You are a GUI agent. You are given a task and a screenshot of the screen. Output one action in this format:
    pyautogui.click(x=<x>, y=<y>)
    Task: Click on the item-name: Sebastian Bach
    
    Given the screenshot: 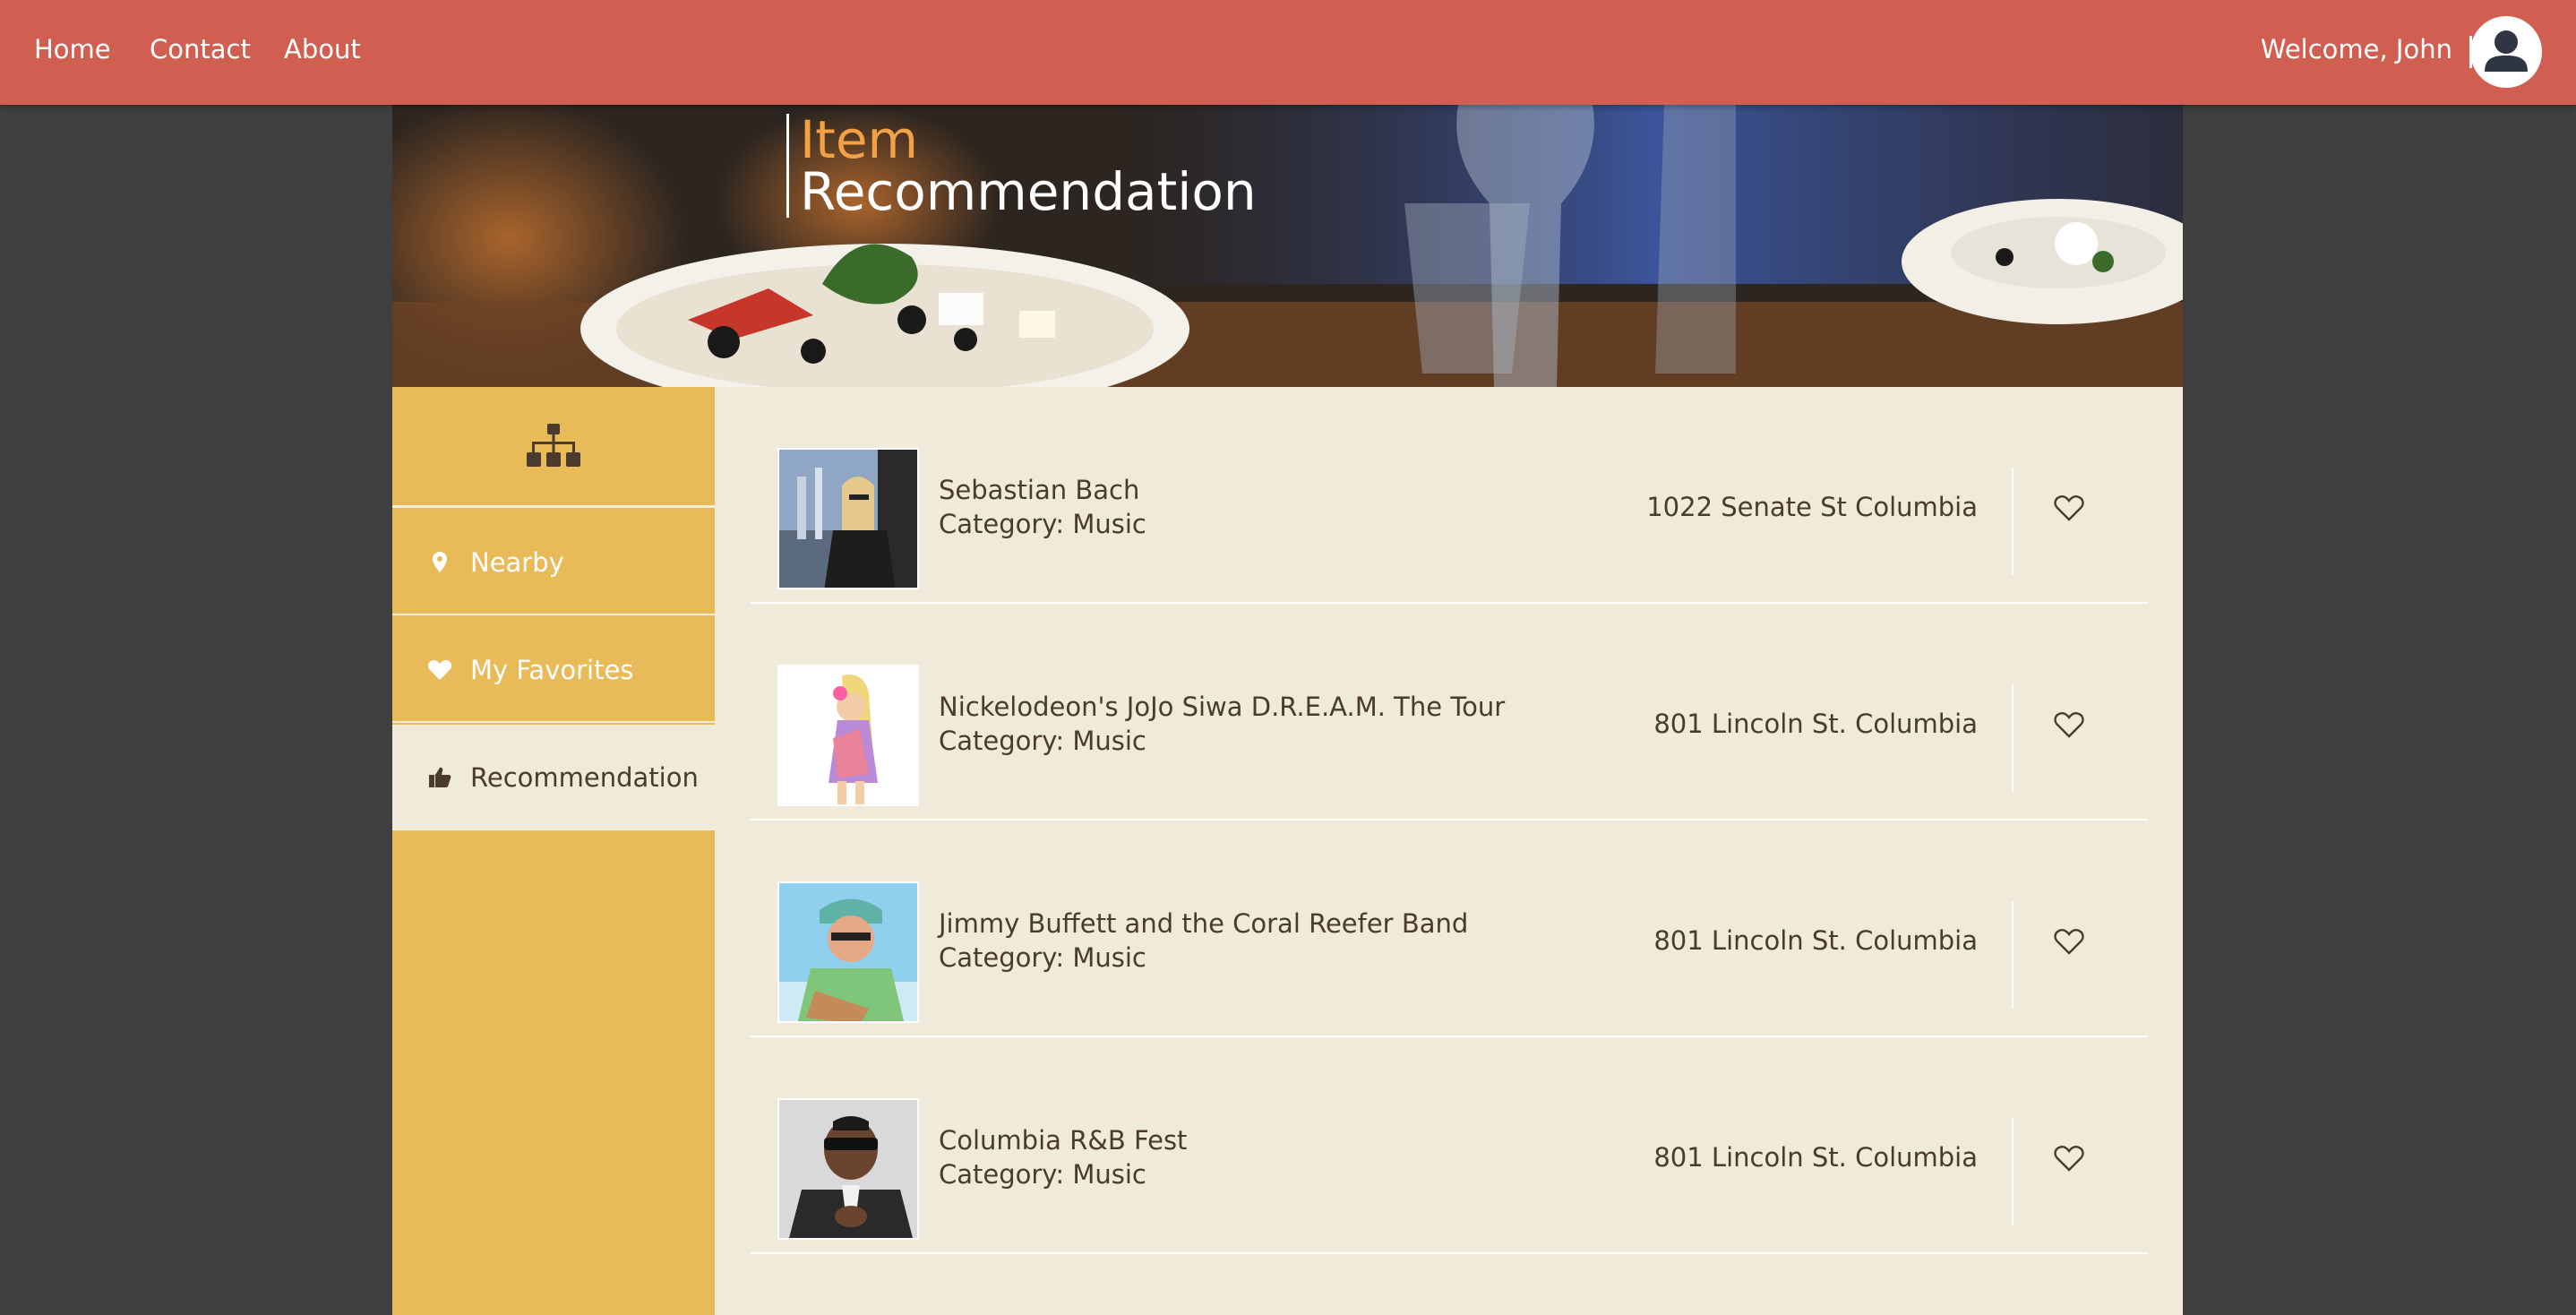 What is the action you would take?
    pyautogui.click(x=1039, y=490)
    